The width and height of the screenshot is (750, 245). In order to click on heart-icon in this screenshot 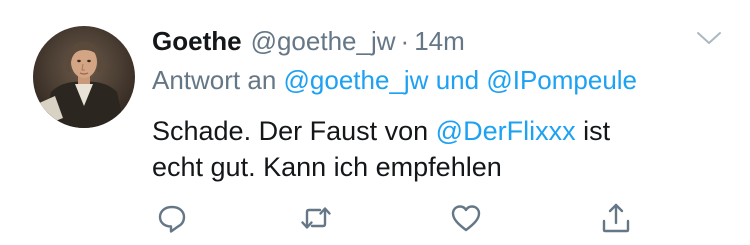, I will do `click(466, 218)`.